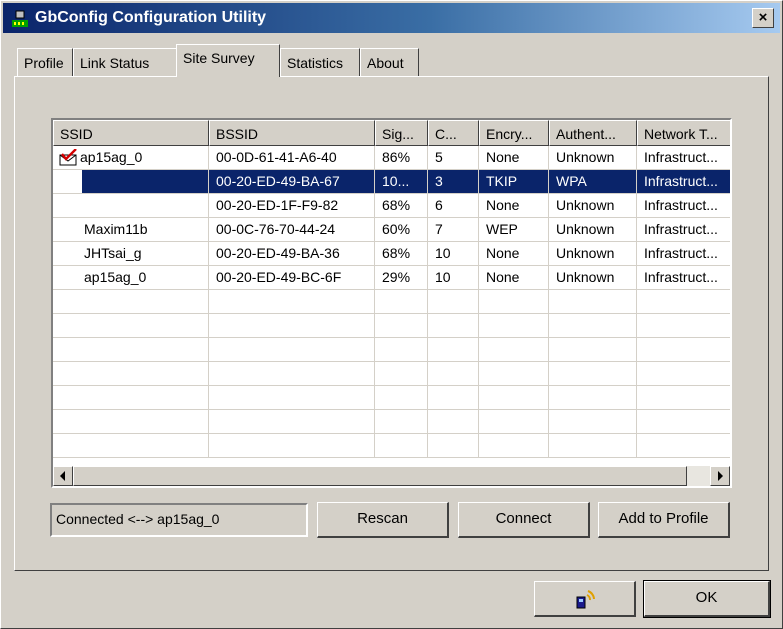  I want to click on scroll-right-button, so click(720, 476).